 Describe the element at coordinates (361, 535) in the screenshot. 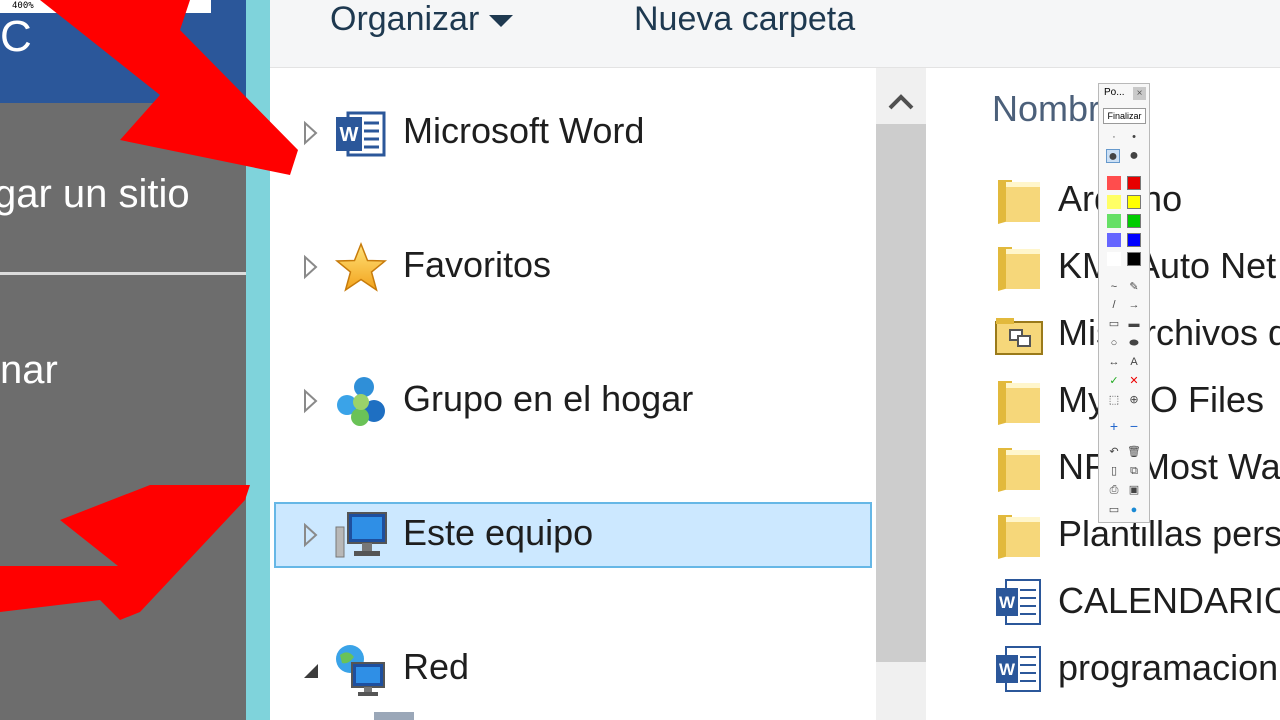

I see `computer-icon` at that location.